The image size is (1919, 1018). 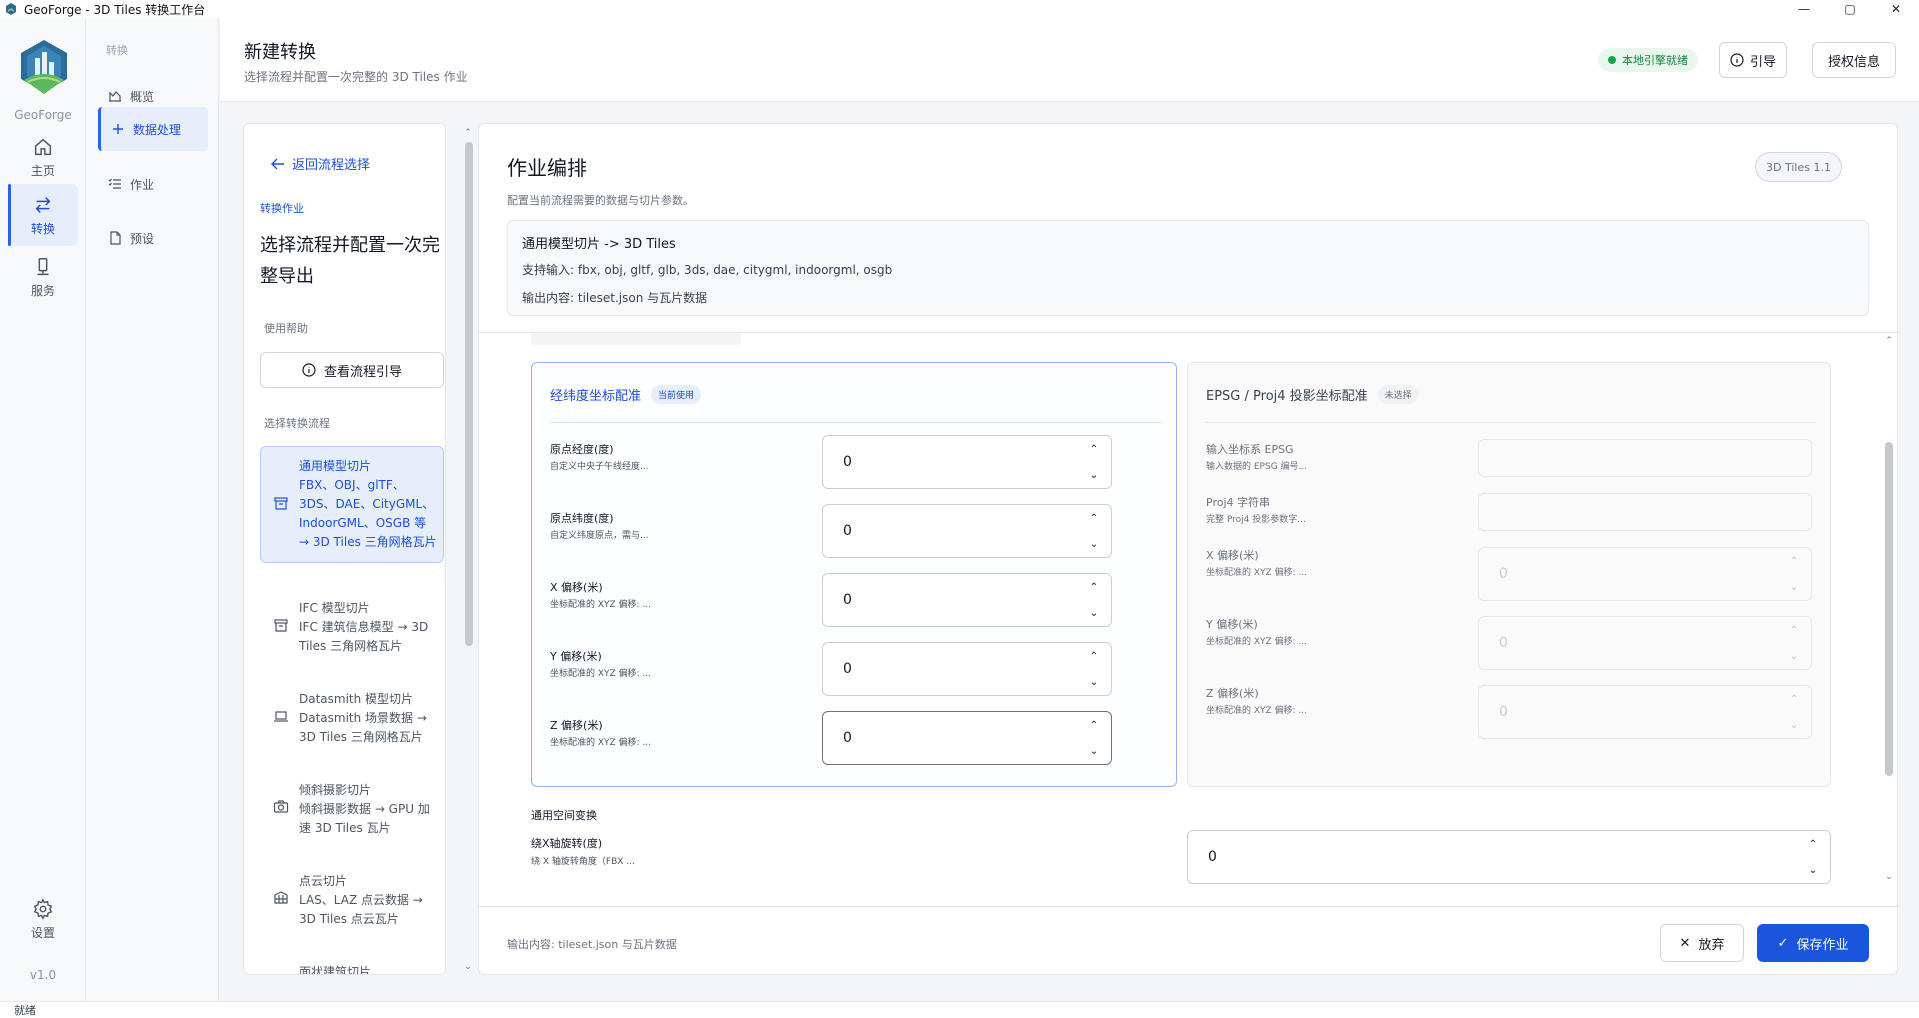 What do you see at coordinates (320, 163) in the screenshot?
I see `back-to-flow-link: 返回流程选择` at bounding box center [320, 163].